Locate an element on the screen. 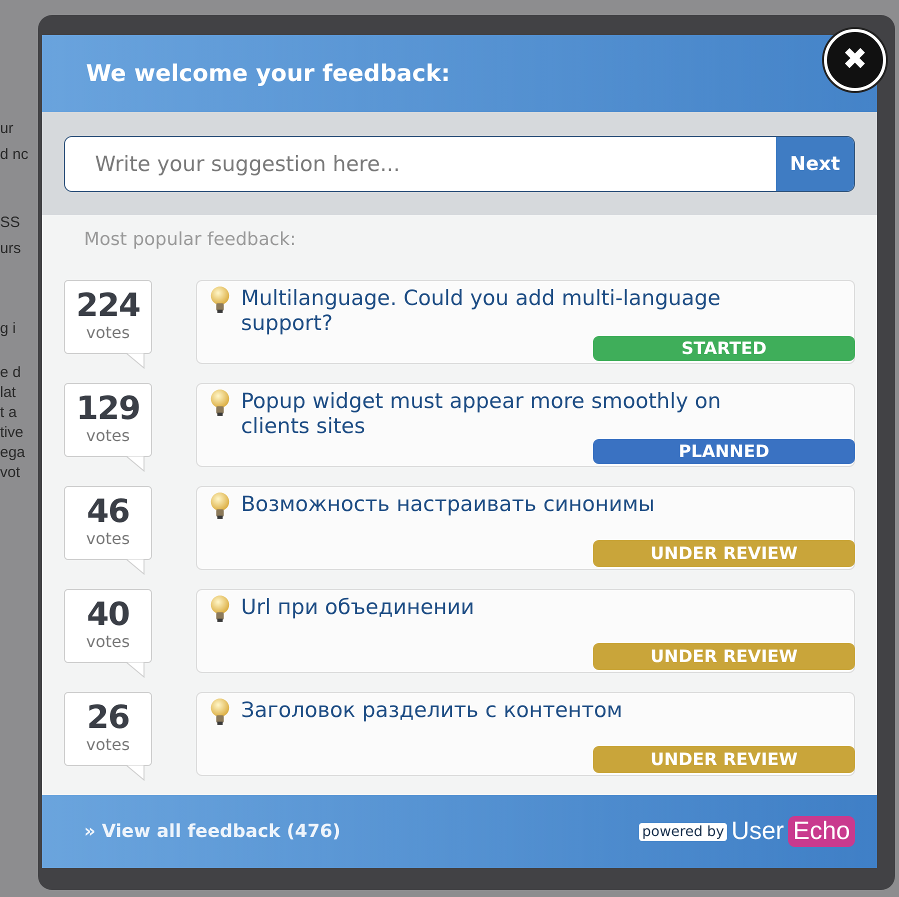  background-text: ega is located at coordinates (13, 453).